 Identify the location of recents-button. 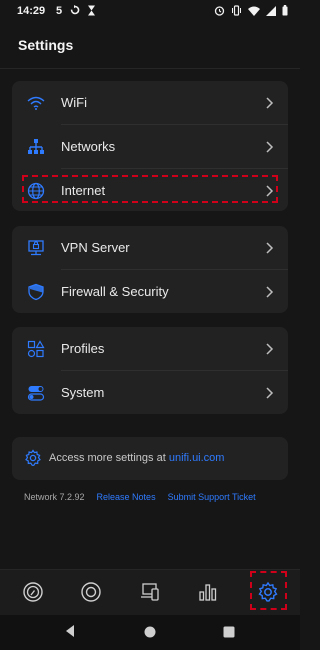
(229, 634).